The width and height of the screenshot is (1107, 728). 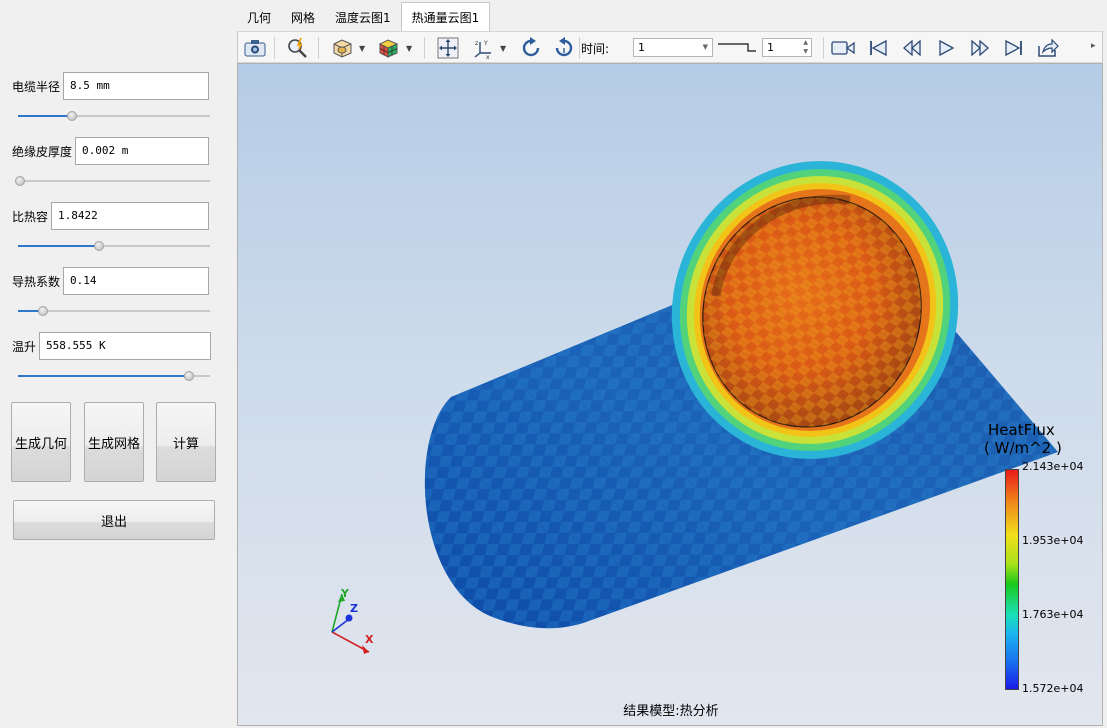 What do you see at coordinates (843, 48) in the screenshot?
I see `record-video-icon` at bounding box center [843, 48].